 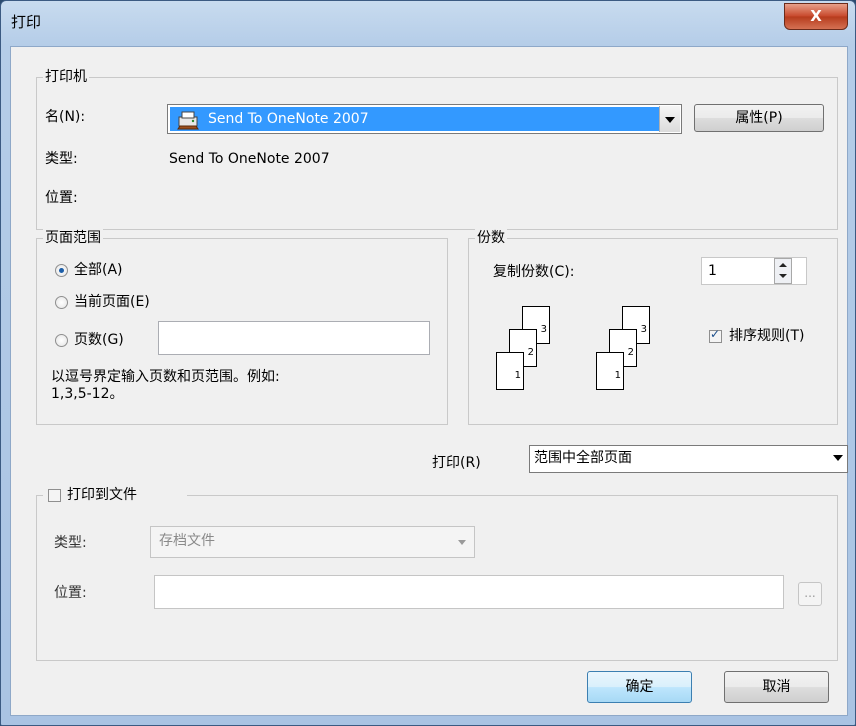 I want to click on title-bar: 打印 X, so click(x=428, y=23).